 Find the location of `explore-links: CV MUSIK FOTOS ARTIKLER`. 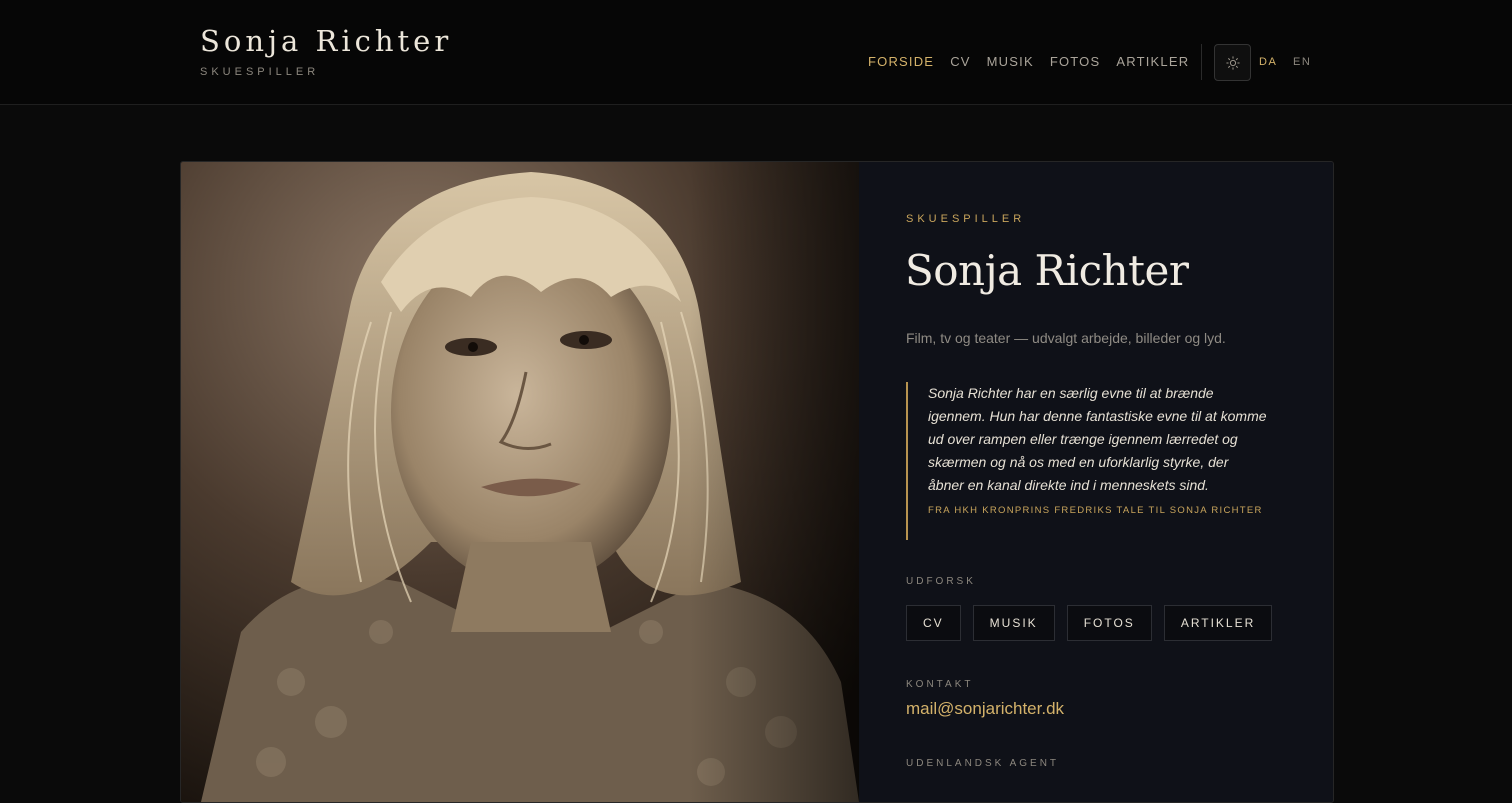

explore-links: CV MUSIK FOTOS ARTIKLER is located at coordinates (1089, 623).